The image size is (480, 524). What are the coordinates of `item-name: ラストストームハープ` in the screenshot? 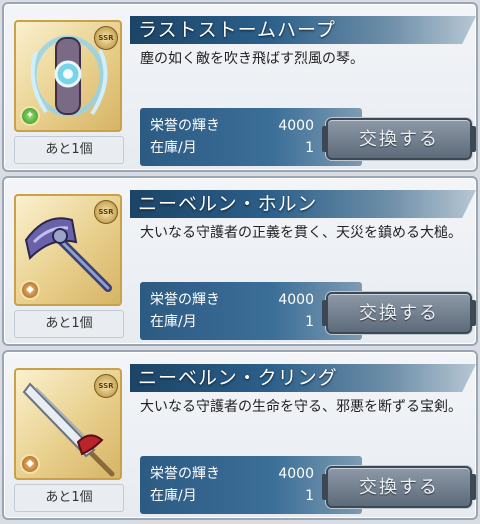 It's located at (237, 30).